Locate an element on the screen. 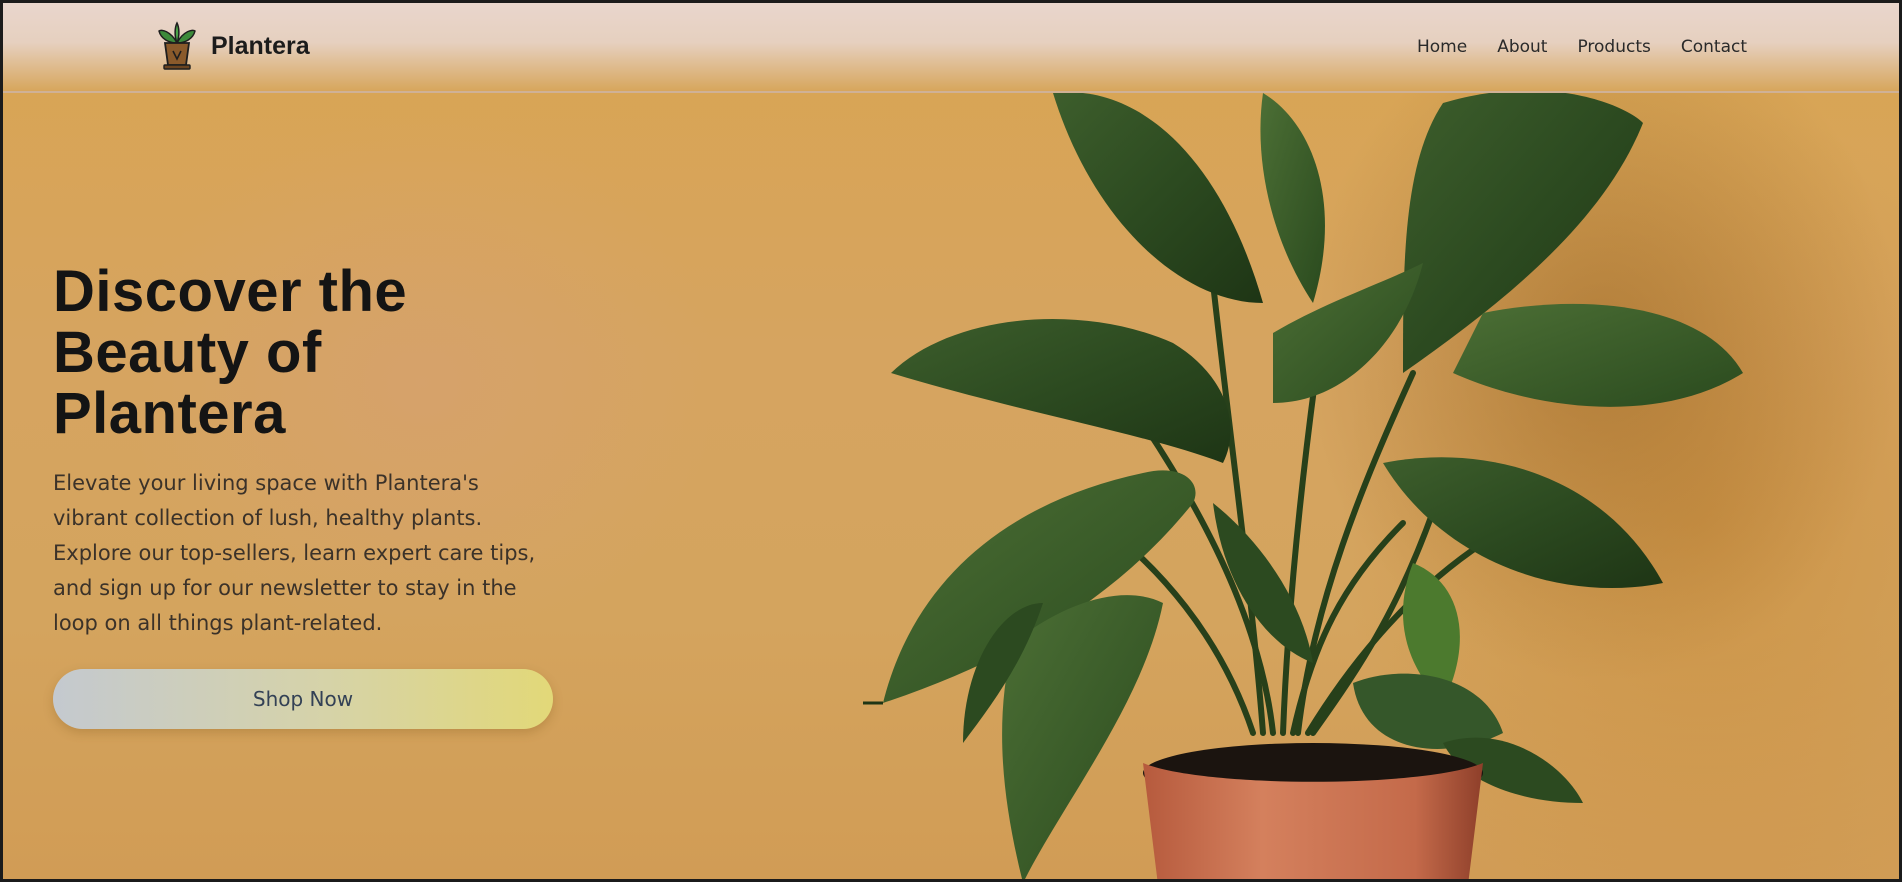 This screenshot has height=882, width=1902. nav-link-home: Home is located at coordinates (1442, 47).